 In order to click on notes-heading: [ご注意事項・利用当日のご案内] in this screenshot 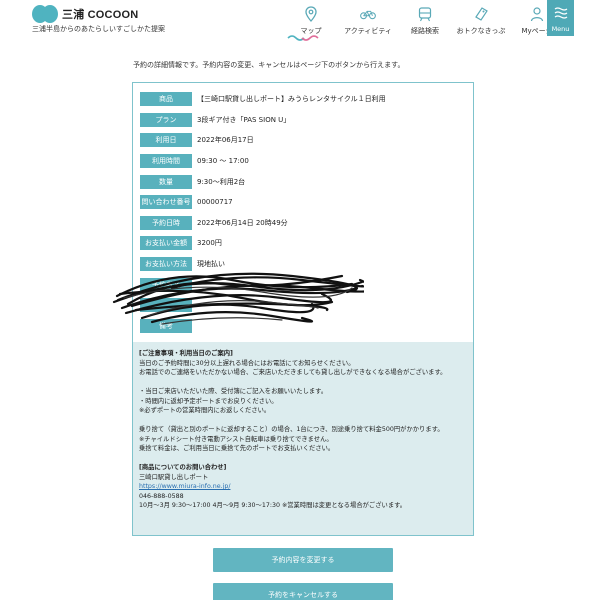, I will do `click(186, 353)`.